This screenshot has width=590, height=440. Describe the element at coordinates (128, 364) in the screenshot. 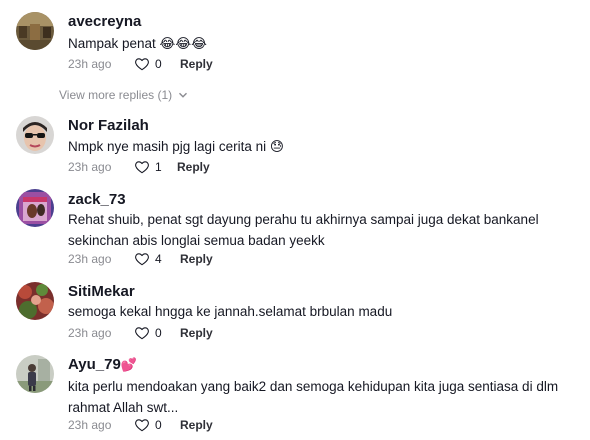

I see `username-emoji: 💕` at that location.